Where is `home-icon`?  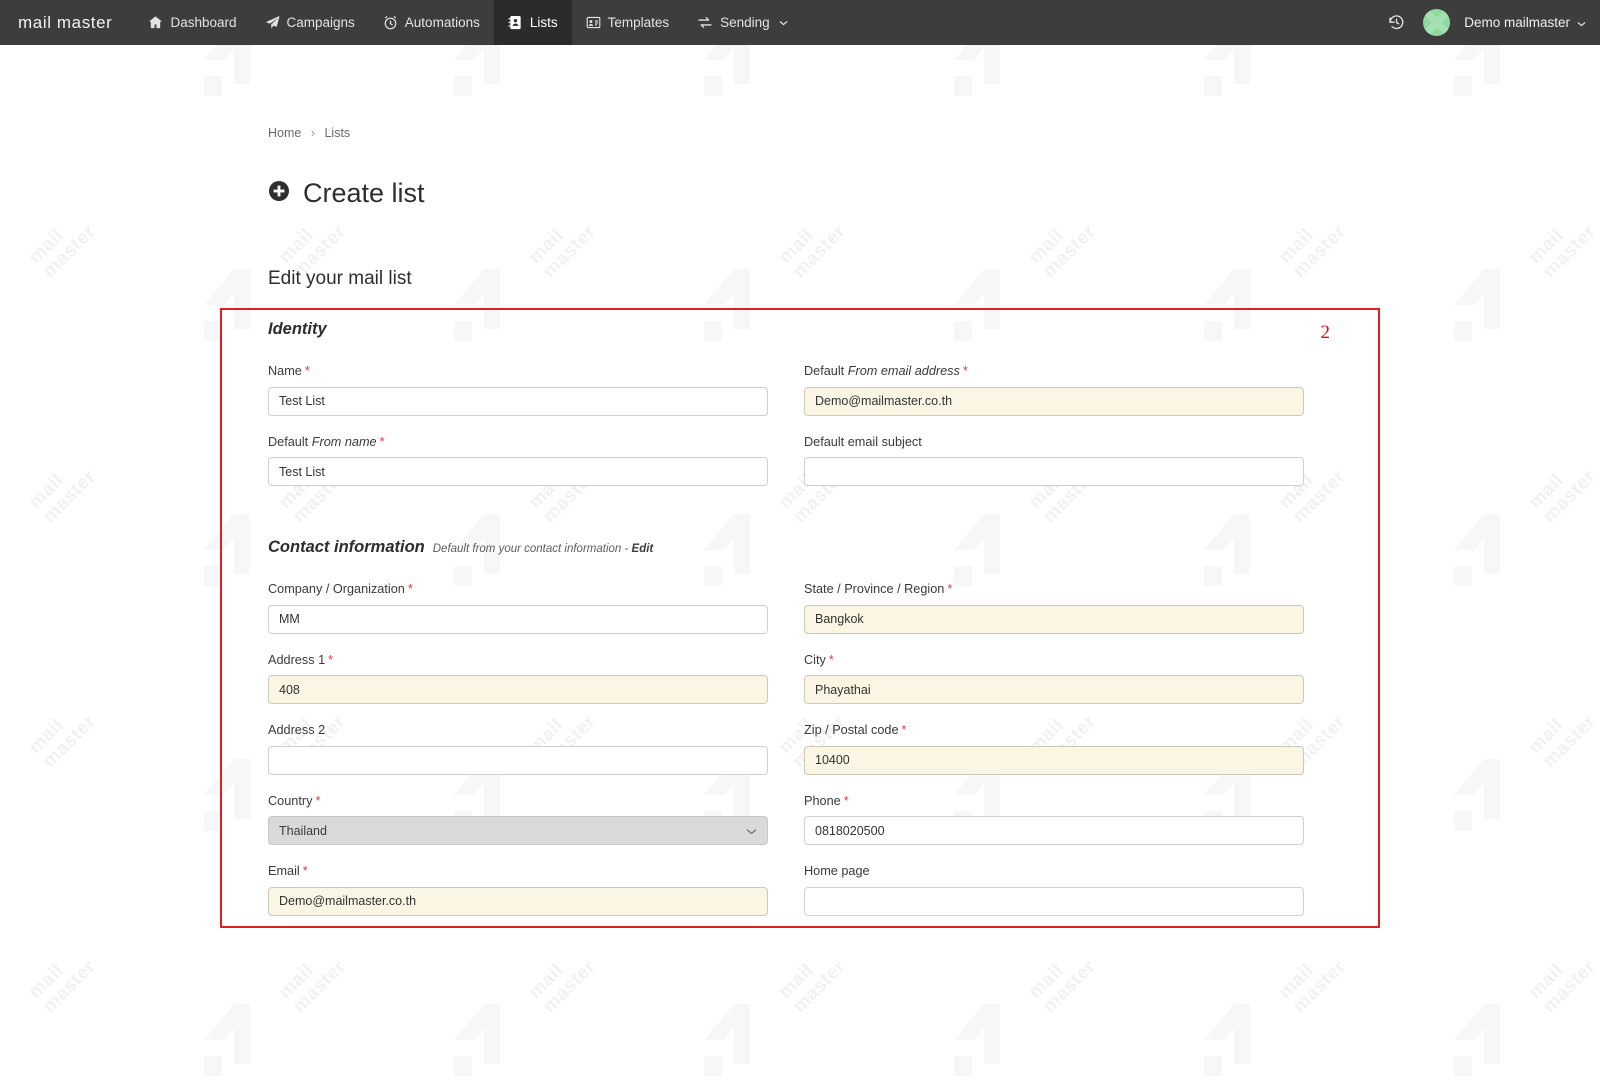 home-icon is located at coordinates (155, 22).